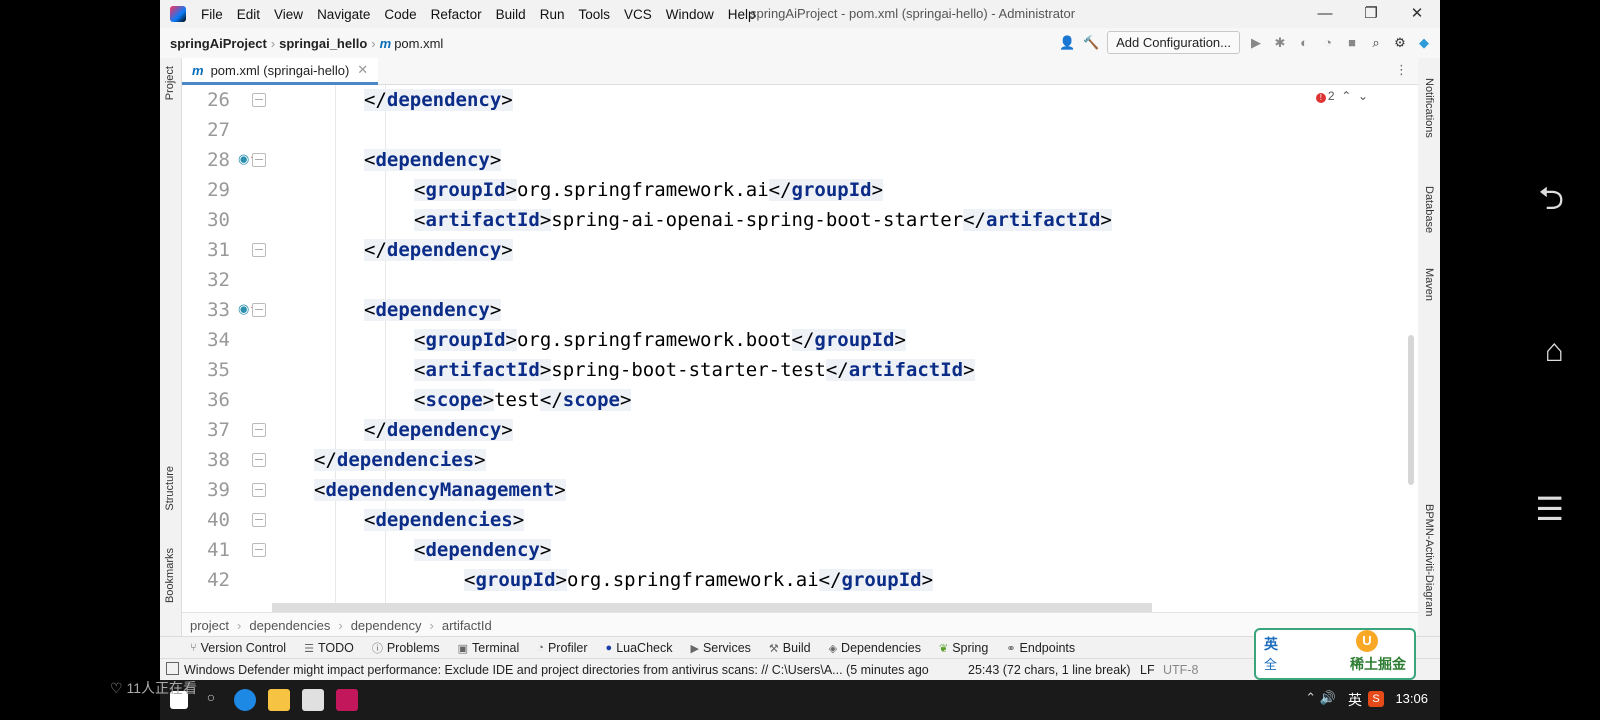  I want to click on tray-icons: ⌃ 🔊, so click(1320, 698).